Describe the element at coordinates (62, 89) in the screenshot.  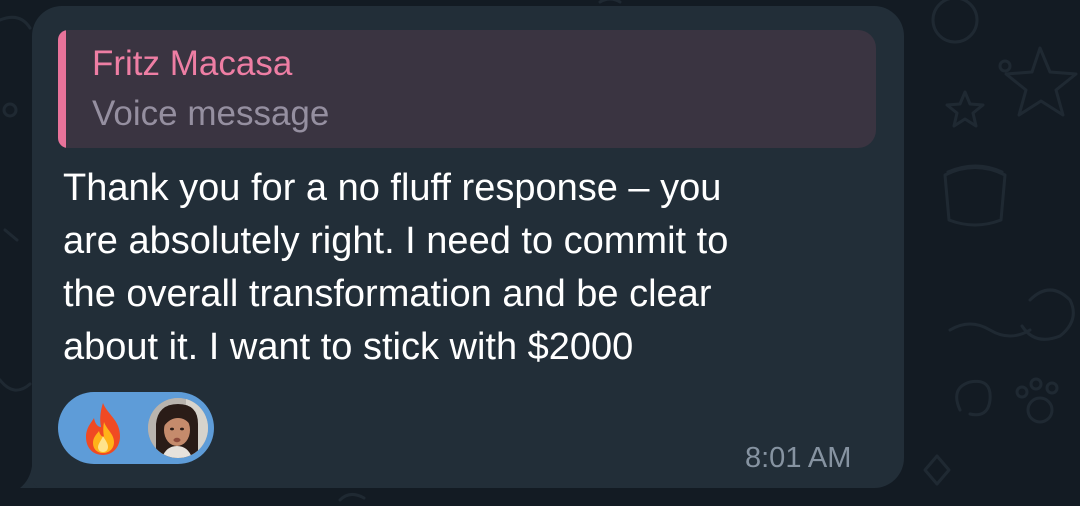
I see `reply-accent-bar` at that location.